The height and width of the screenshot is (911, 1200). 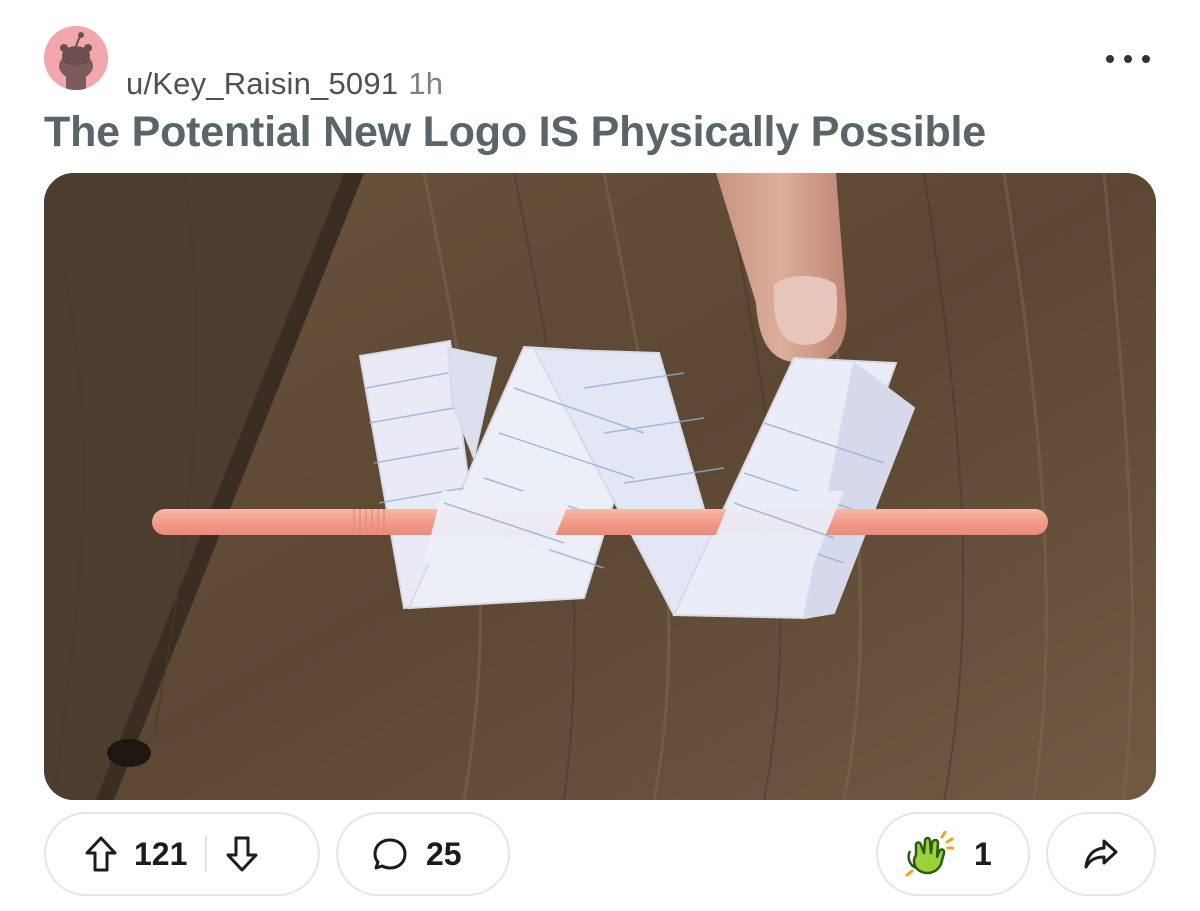 I want to click on author-link: u/Key_Raisin_5091, so click(x=262, y=83).